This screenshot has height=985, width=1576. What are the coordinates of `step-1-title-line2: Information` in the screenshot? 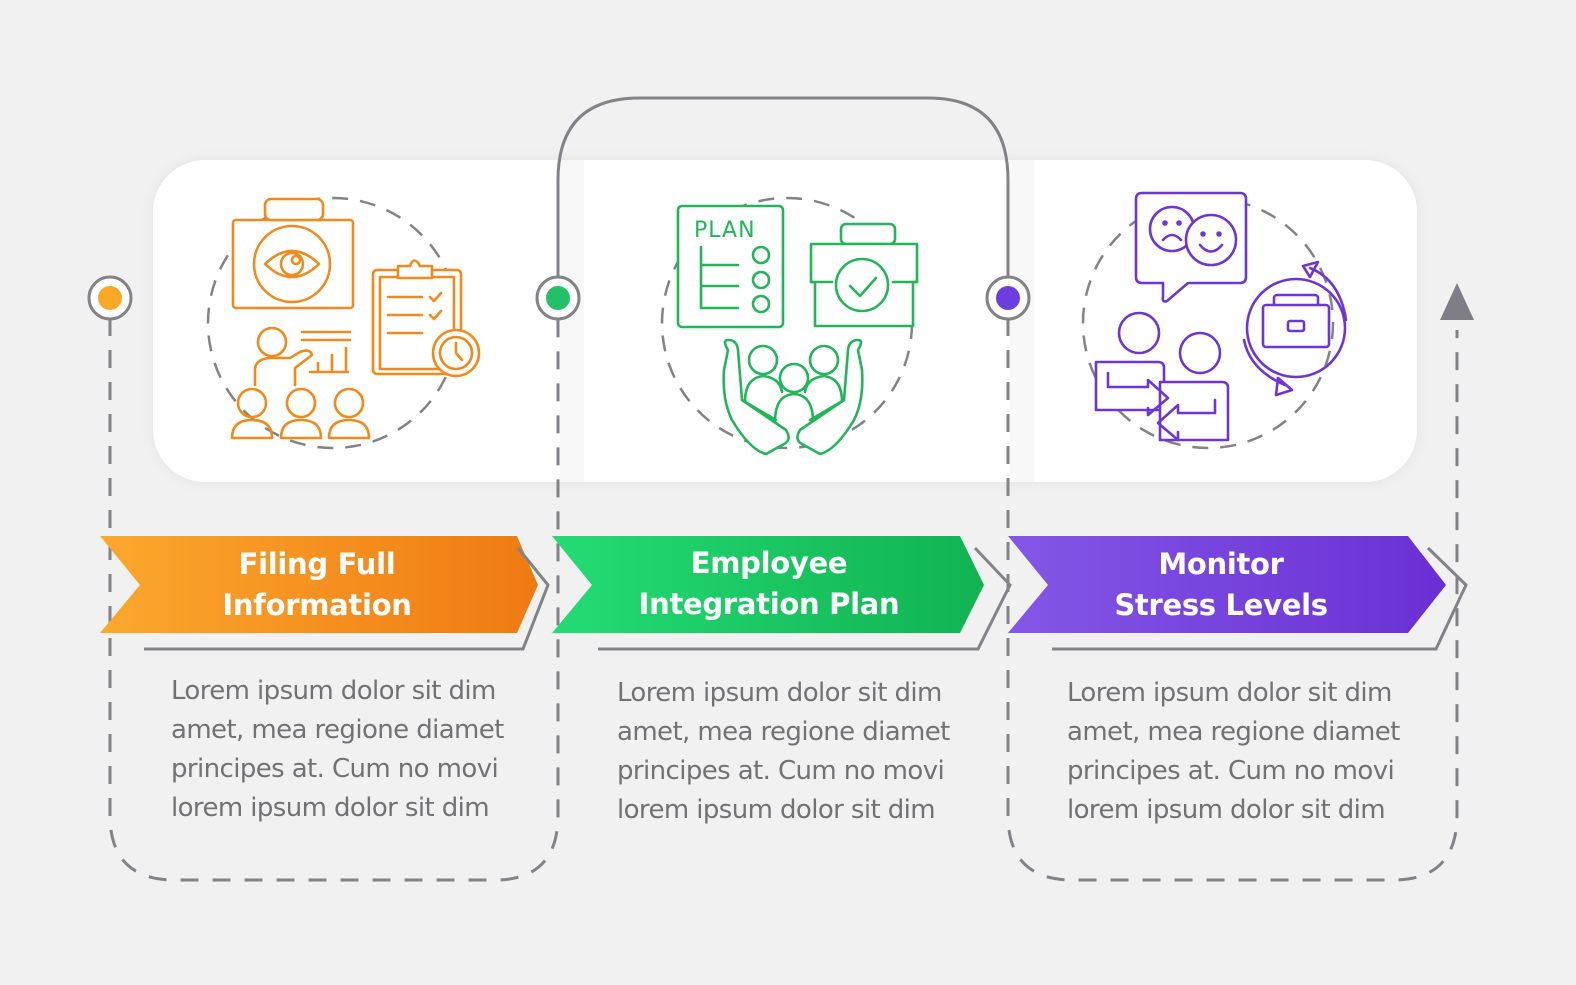 It's located at (317, 605).